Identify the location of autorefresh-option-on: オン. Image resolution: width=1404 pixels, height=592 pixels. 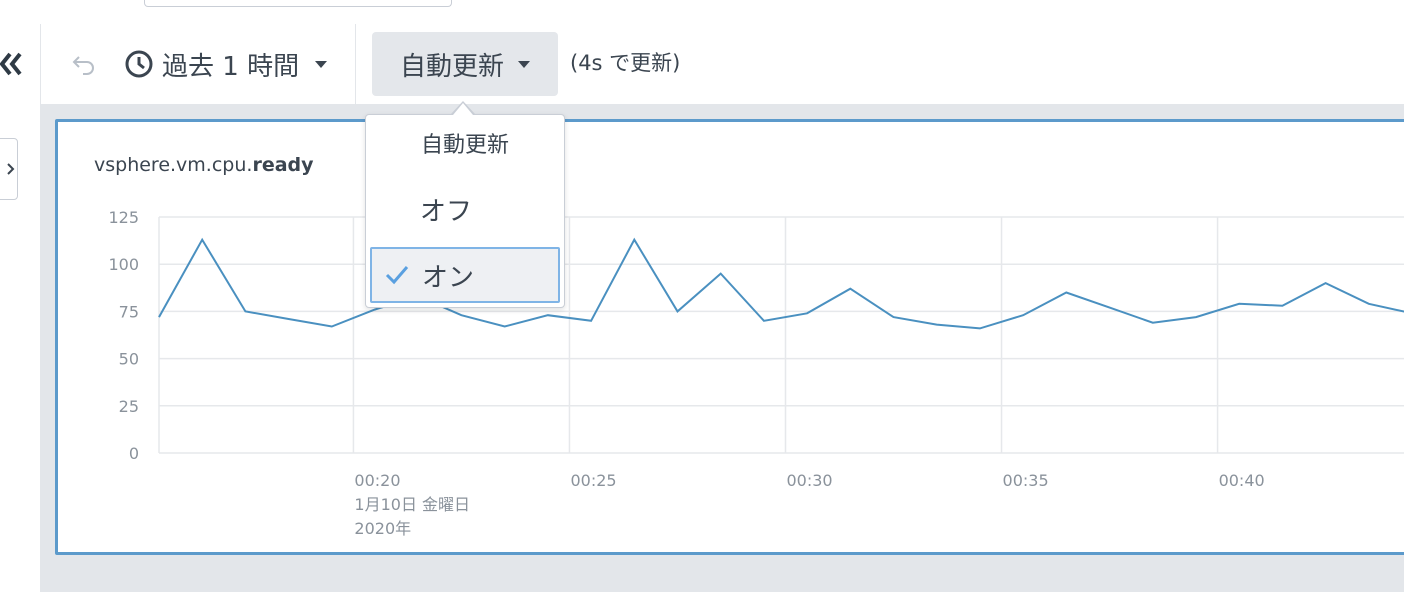
(465, 275).